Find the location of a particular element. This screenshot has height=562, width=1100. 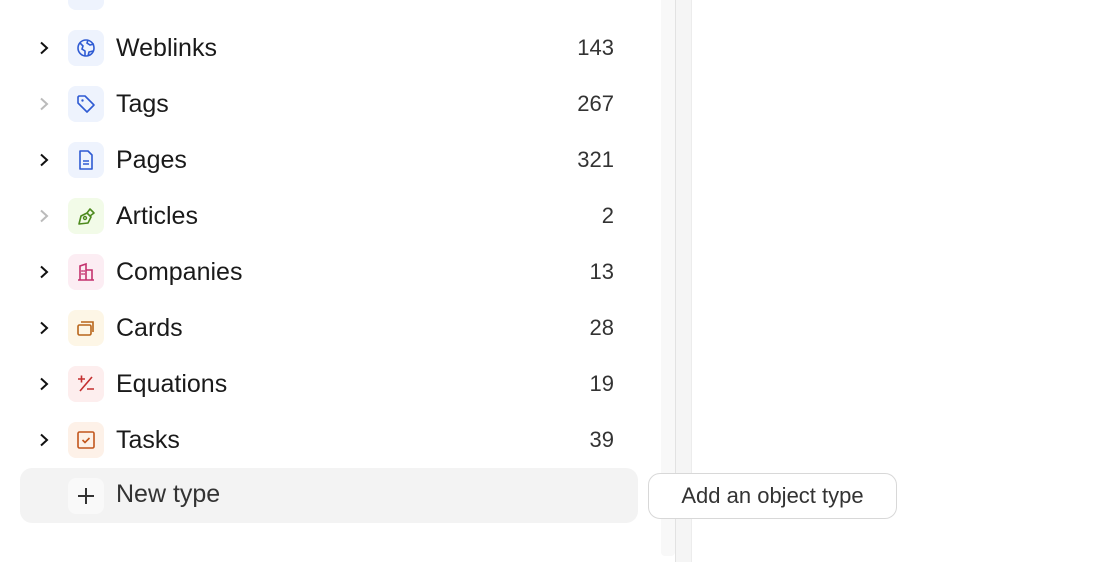

tooltip: Add an object type is located at coordinates (772, 496).